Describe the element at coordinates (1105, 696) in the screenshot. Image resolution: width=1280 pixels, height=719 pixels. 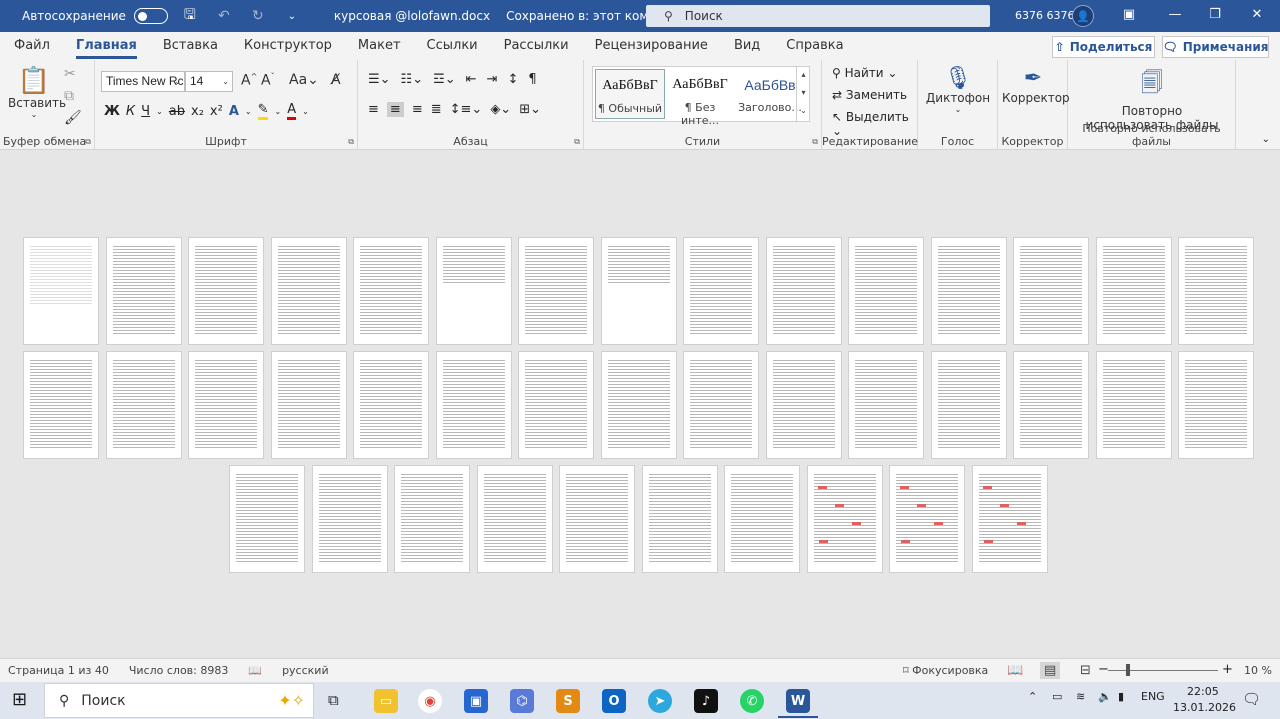
I see `volume-icon: 🔈` at that location.